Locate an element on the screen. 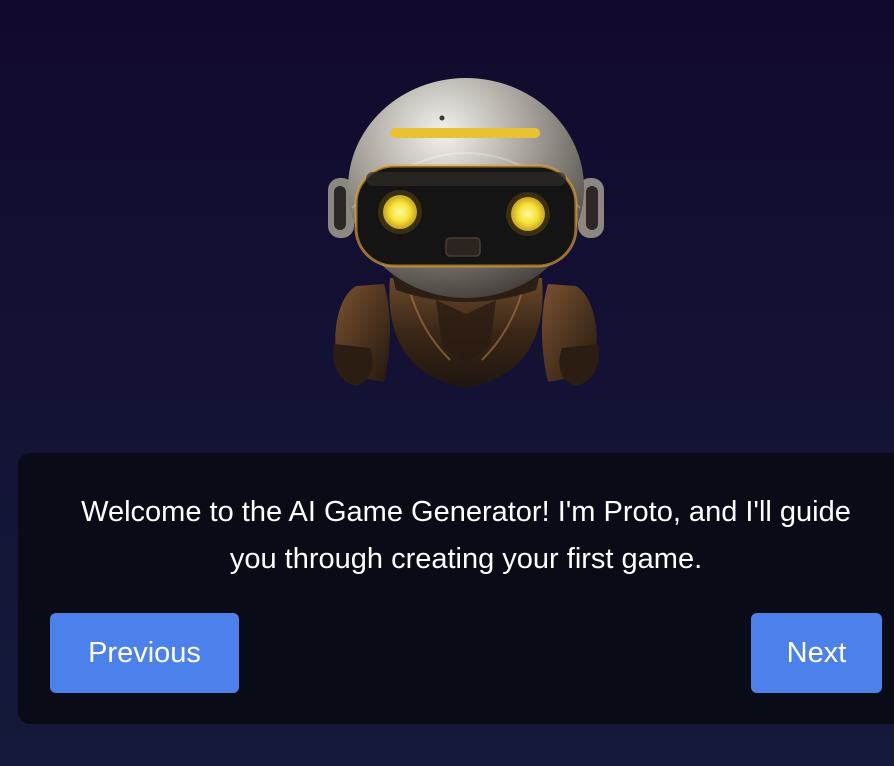 The width and height of the screenshot is (894, 766). previous-button: Previous is located at coordinates (144, 653).